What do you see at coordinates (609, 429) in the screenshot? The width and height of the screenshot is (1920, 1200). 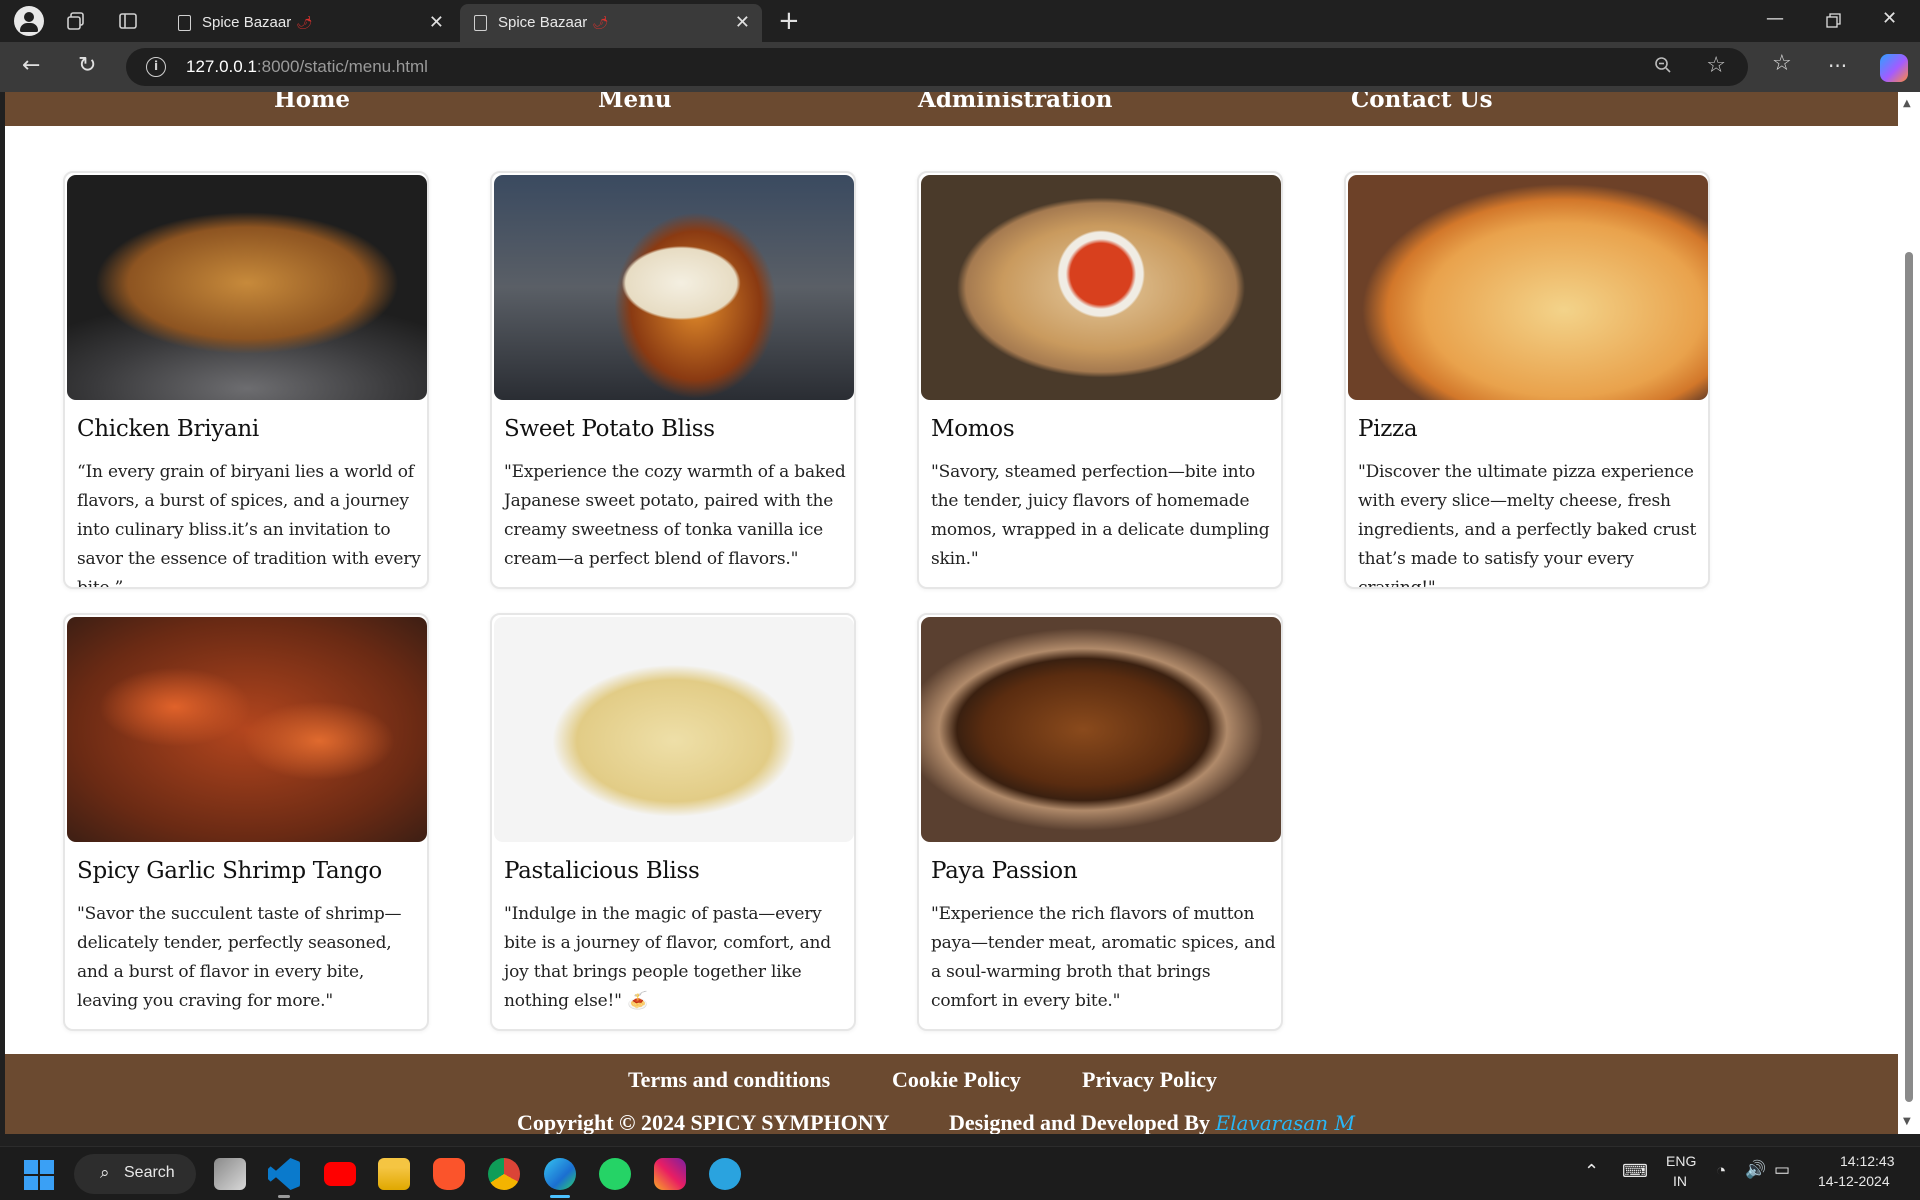 I see `dish-name: Sweet Potato Bliss` at bounding box center [609, 429].